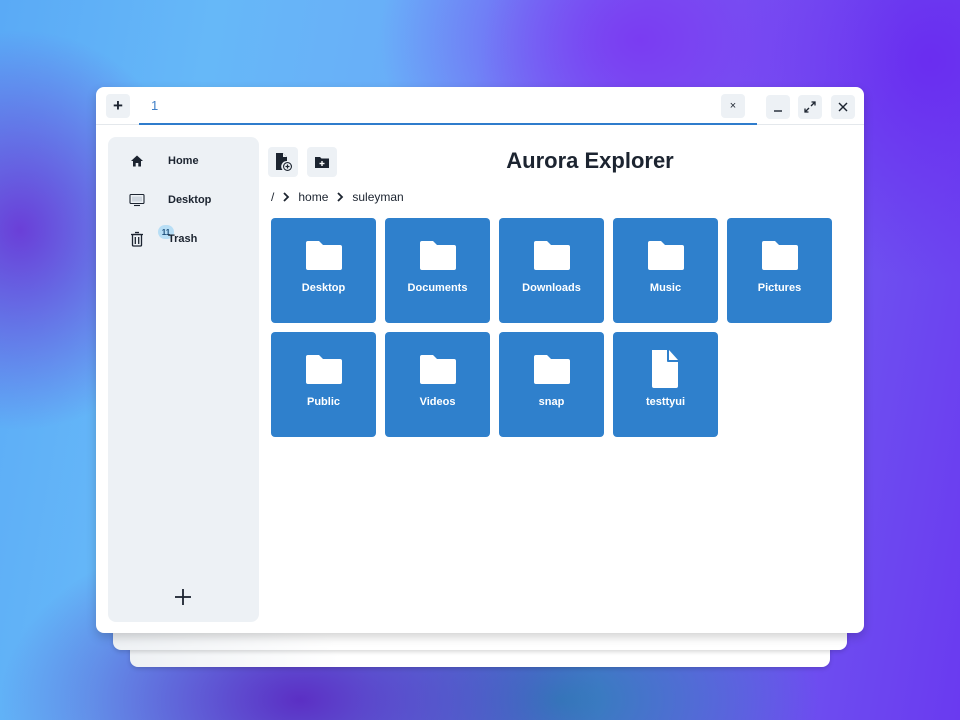 The height and width of the screenshot is (720, 960). Describe the element at coordinates (665, 288) in the screenshot. I see `tile-label: Music` at that location.